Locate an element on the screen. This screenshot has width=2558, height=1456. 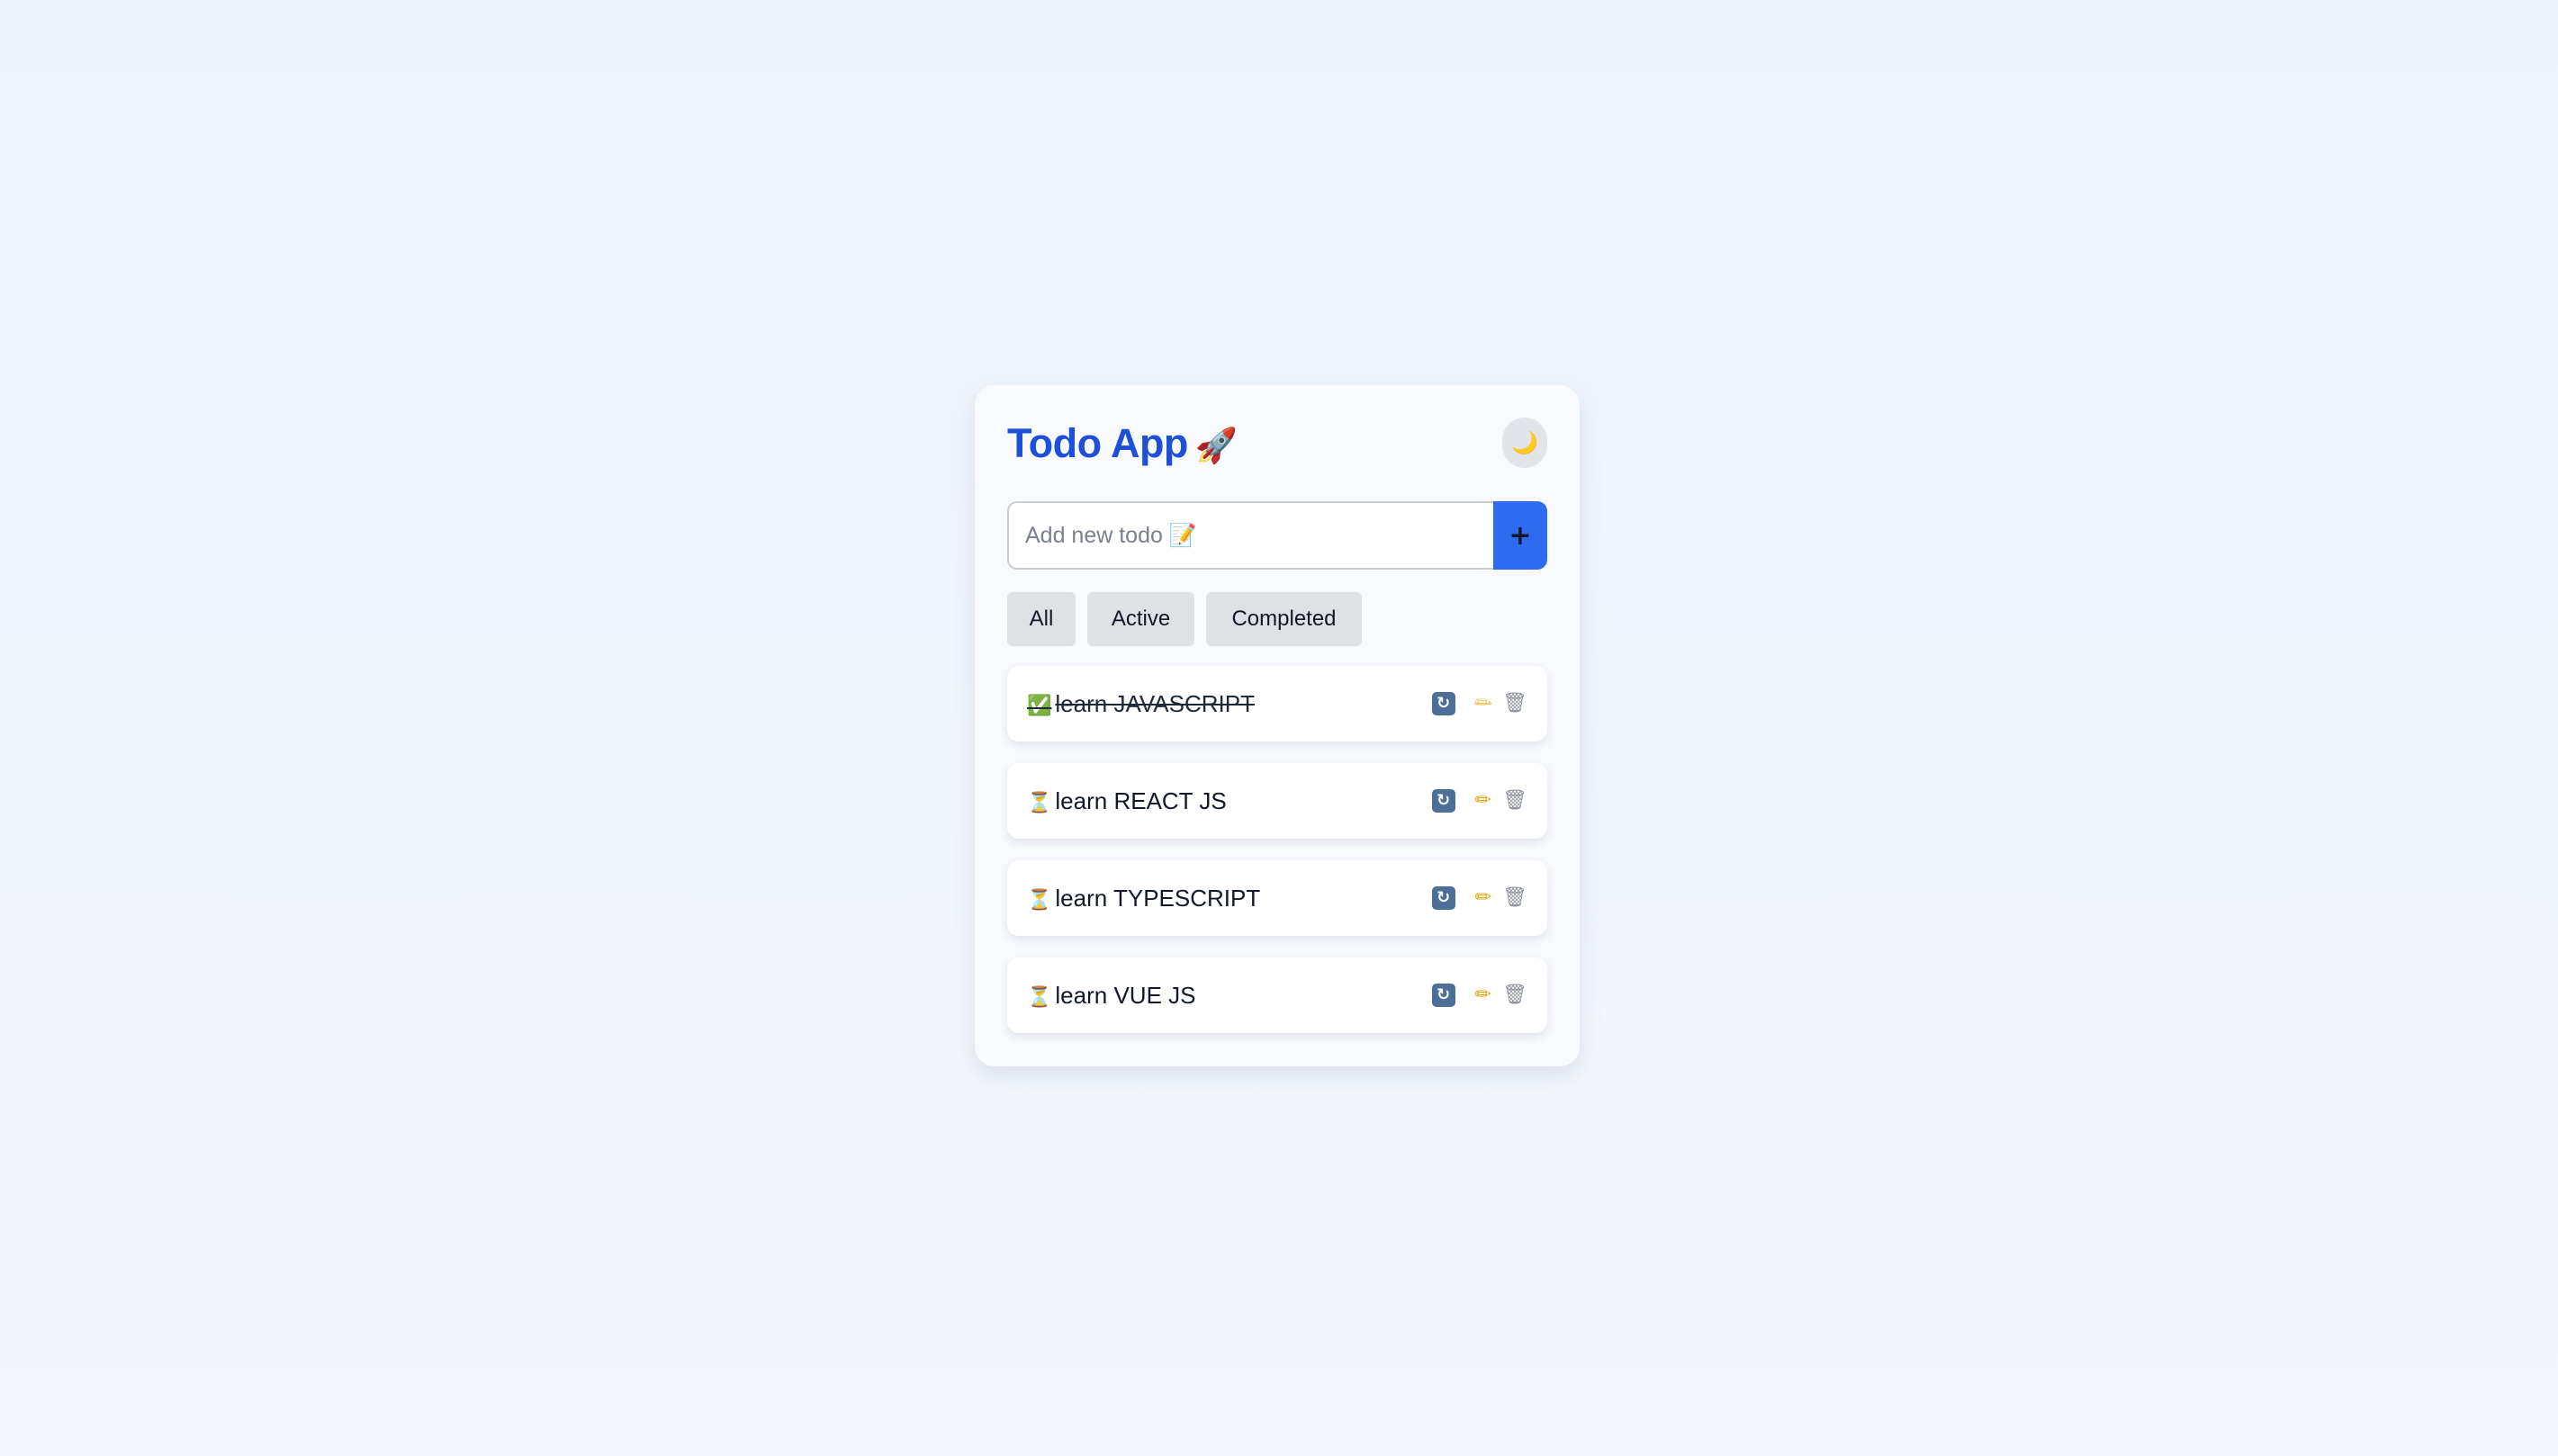
todo-item: ⏳ learn VUE JS ↻ ✏ 🗑 is located at coordinates (1277, 995).